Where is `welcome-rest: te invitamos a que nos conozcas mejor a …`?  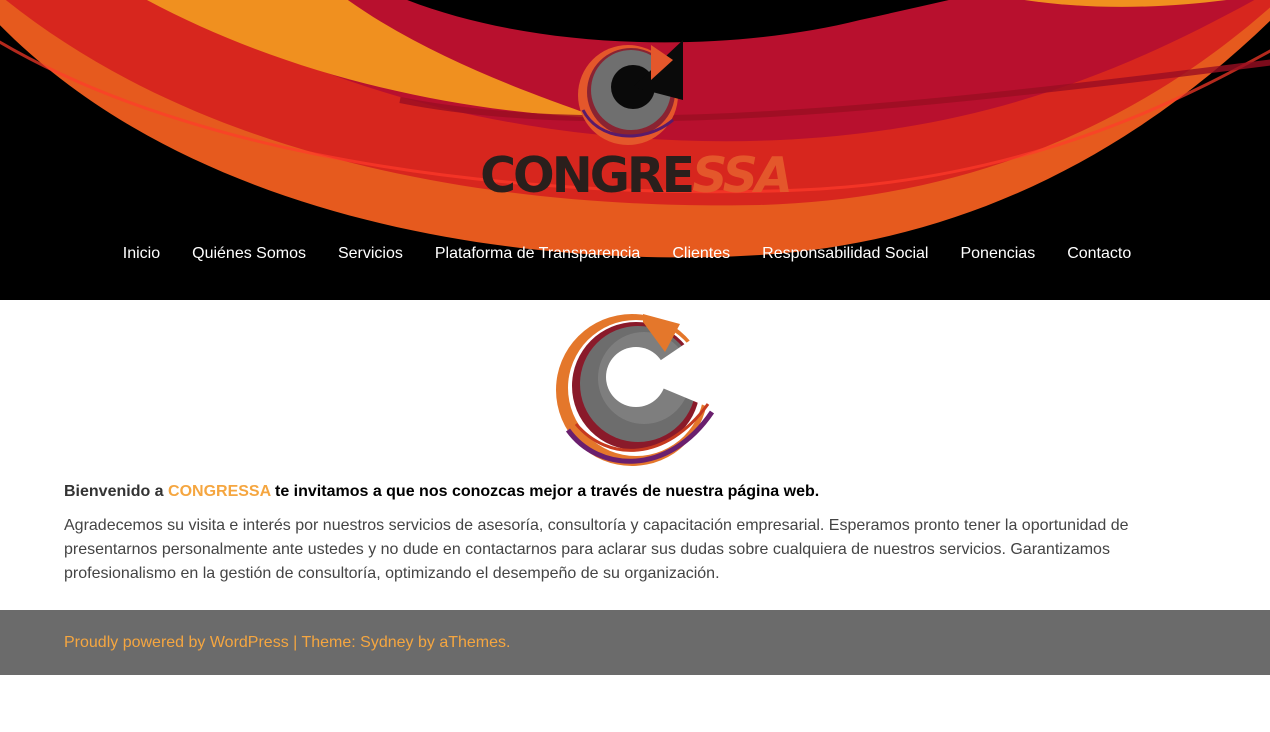
welcome-rest: te invitamos a que nos conozcas mejor a … is located at coordinates (545, 491).